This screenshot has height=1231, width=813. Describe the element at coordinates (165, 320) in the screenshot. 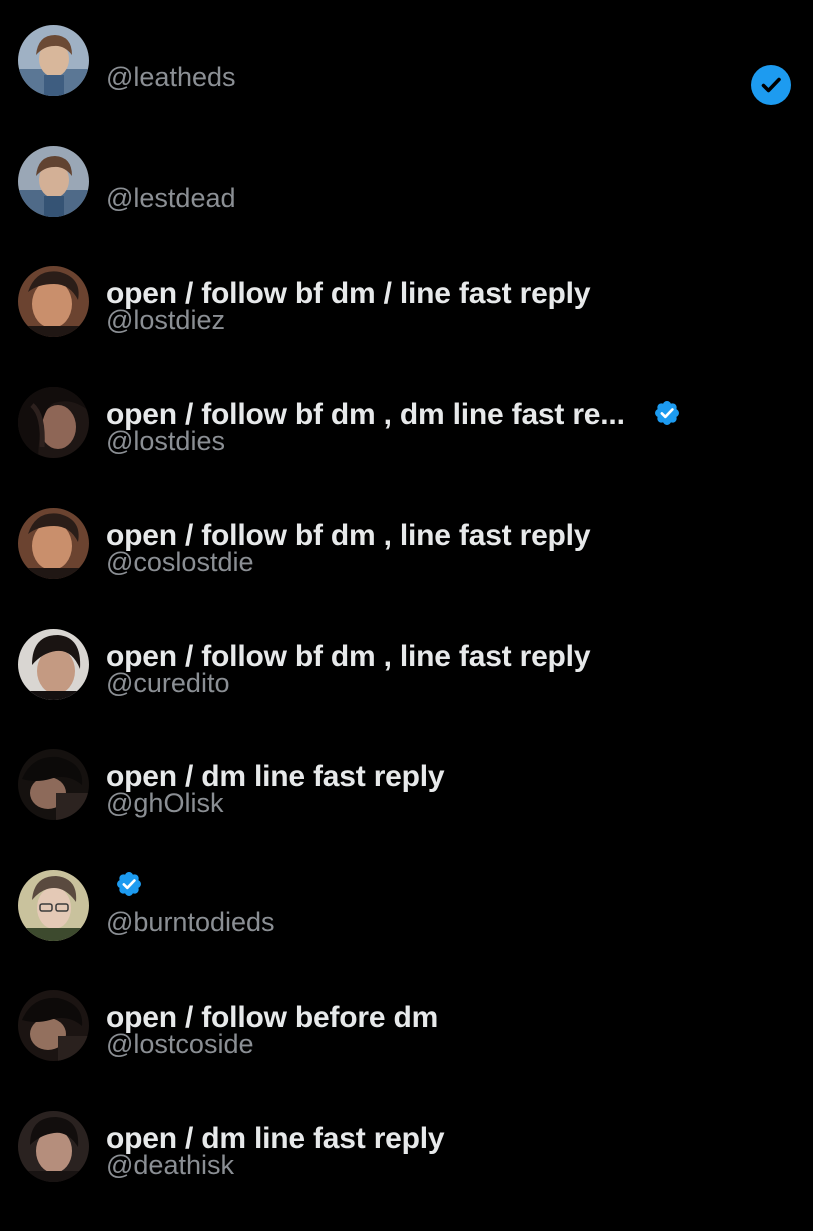

I see `account-handle: @lostdiez` at that location.